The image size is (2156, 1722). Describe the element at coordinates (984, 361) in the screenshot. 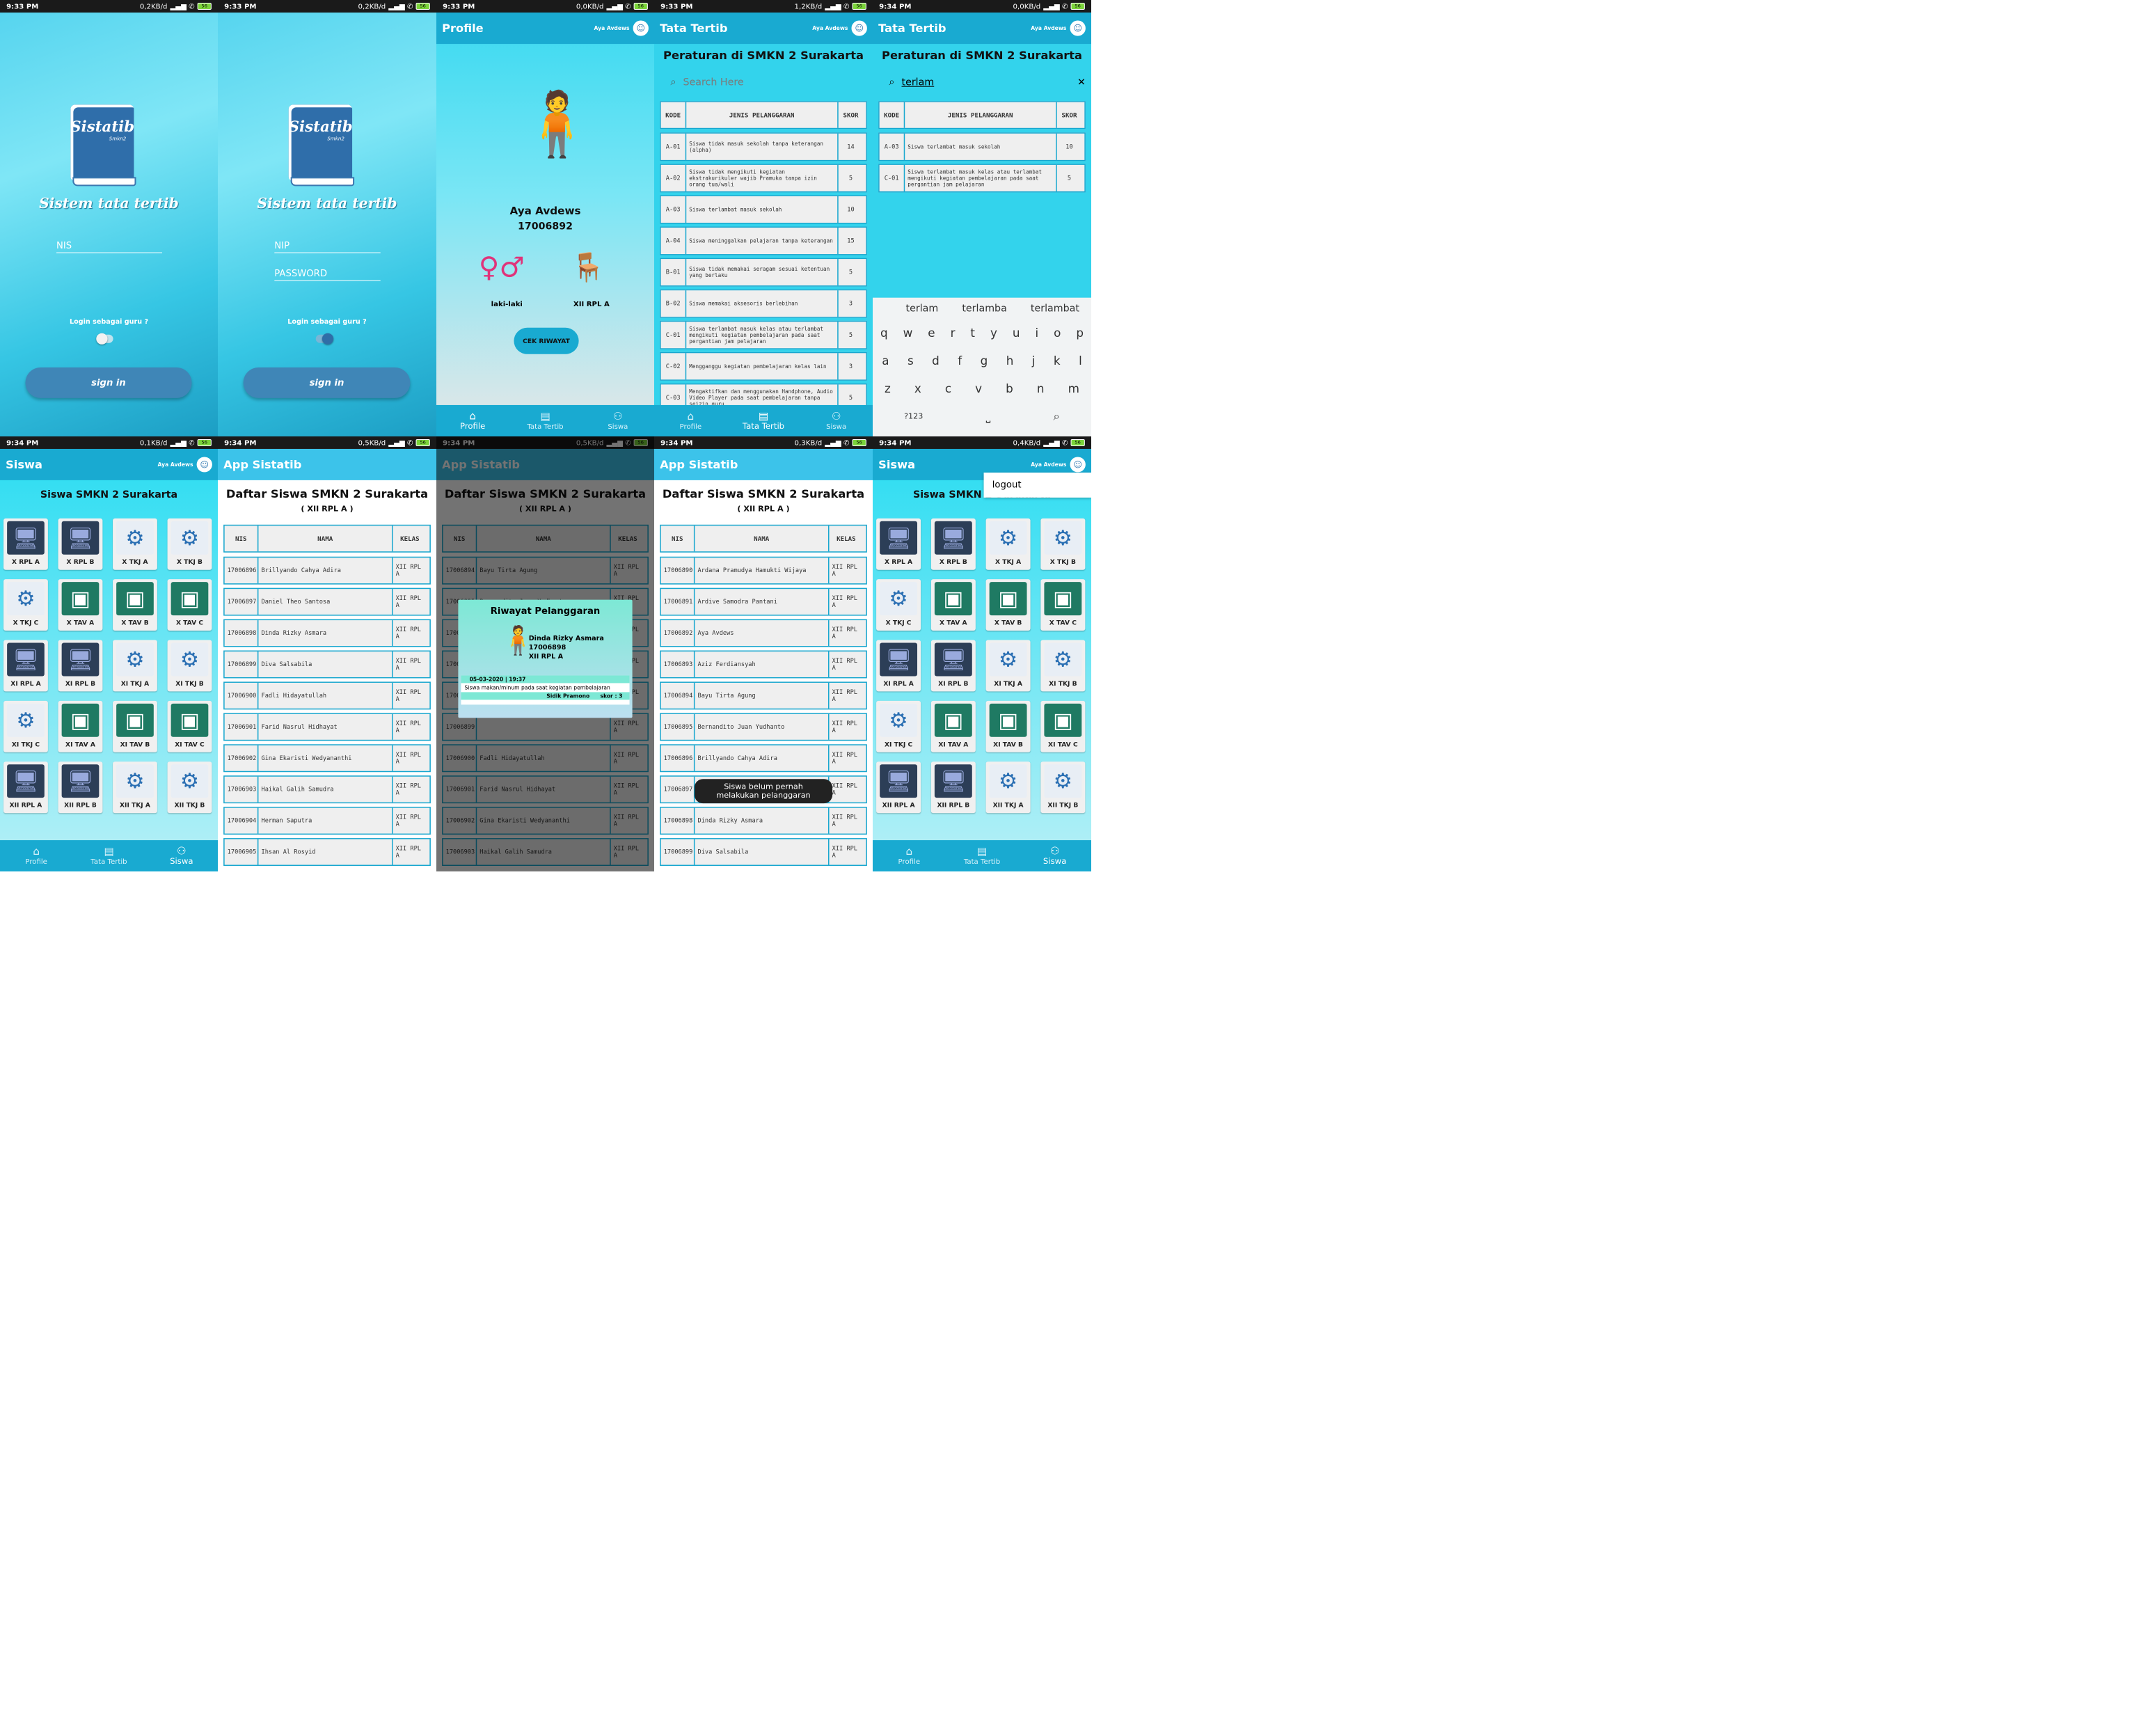

I see `key: g` at that location.